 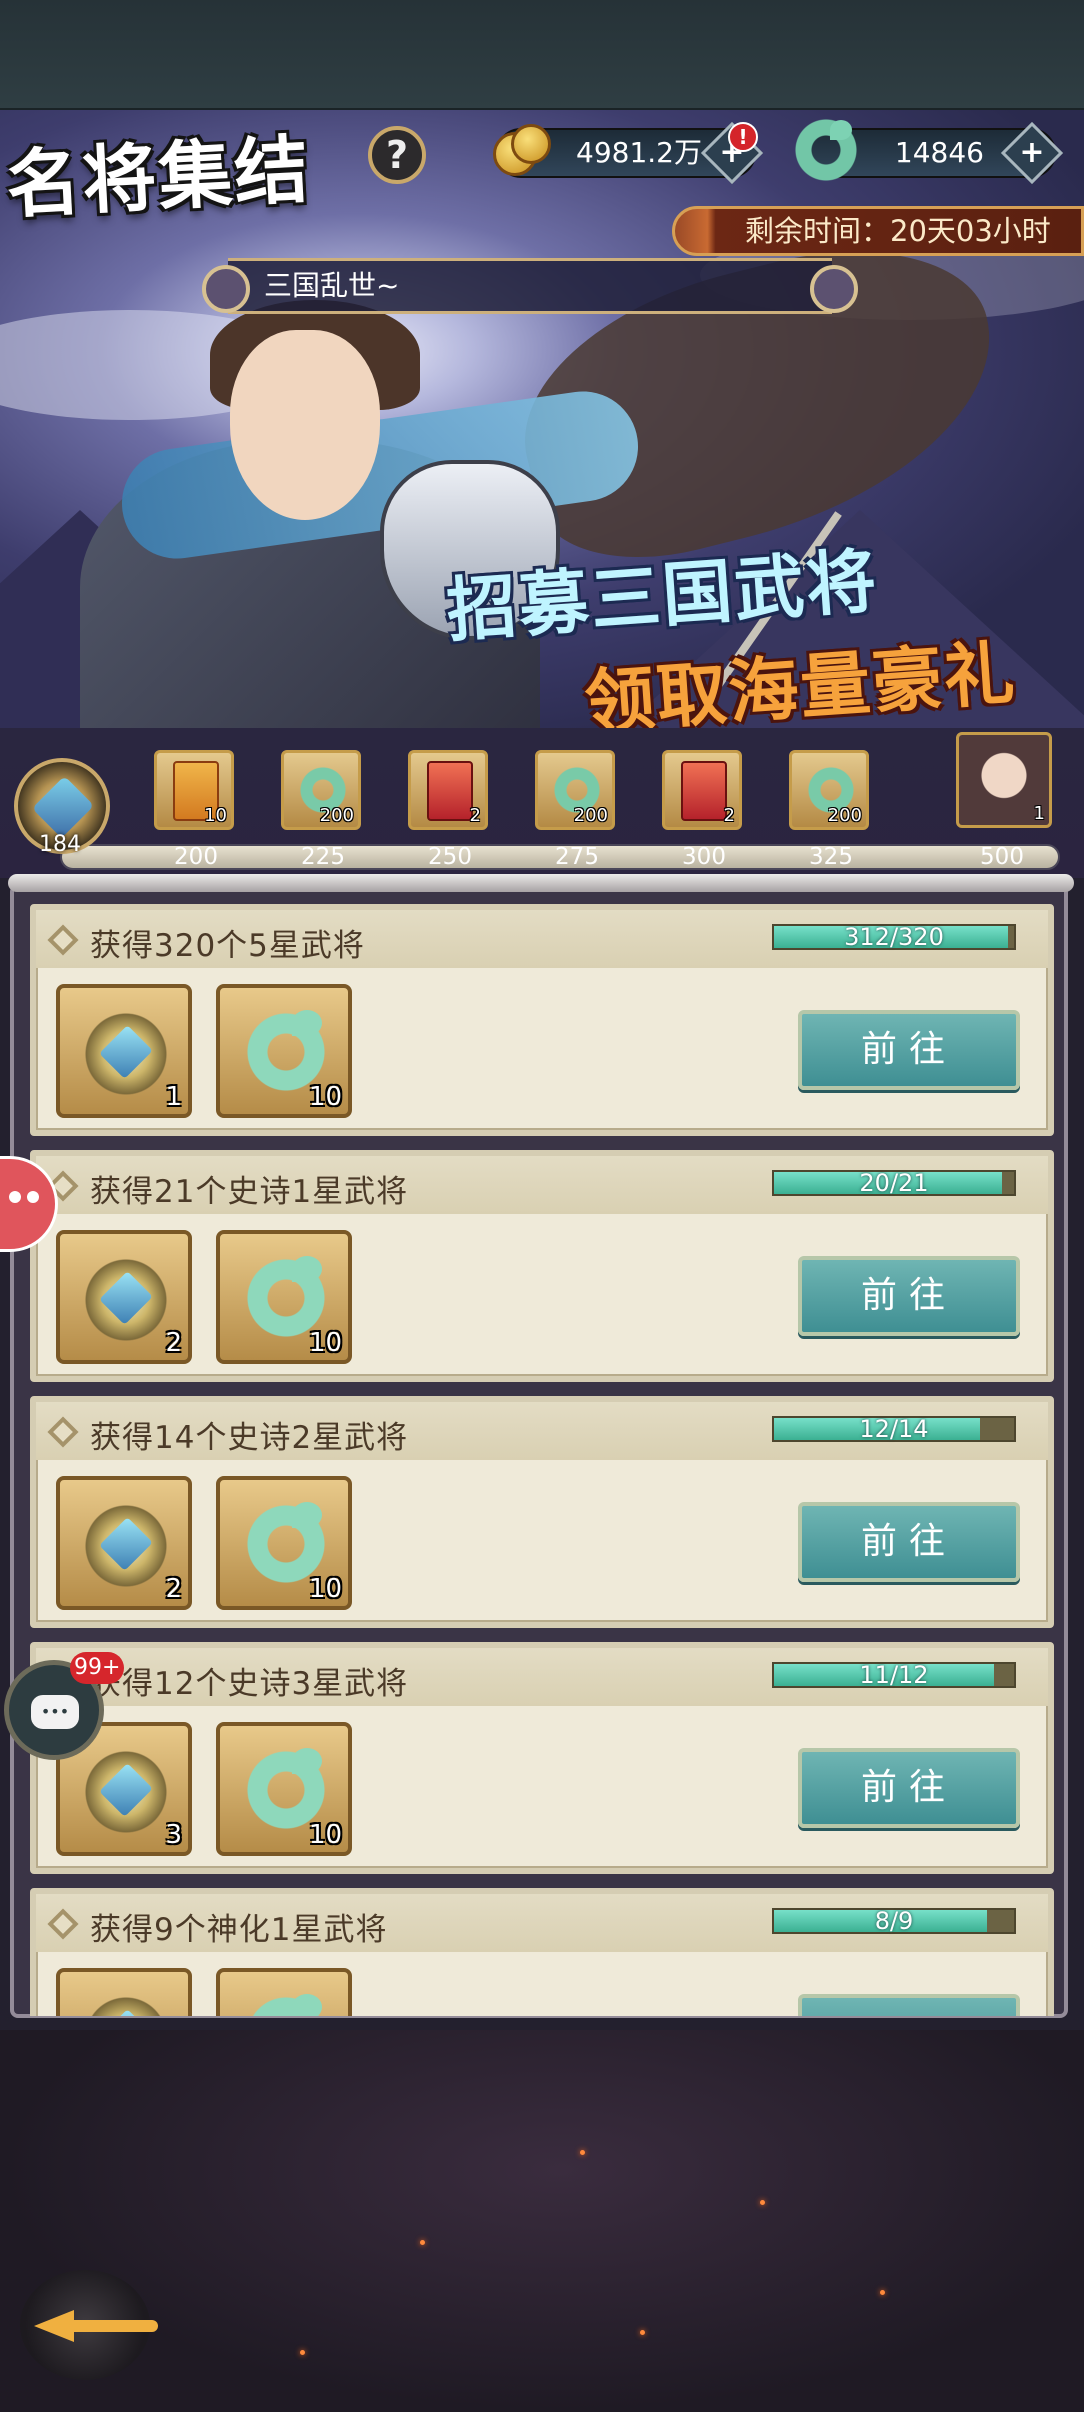 I want to click on milestone-points: 300, so click(x=704, y=857).